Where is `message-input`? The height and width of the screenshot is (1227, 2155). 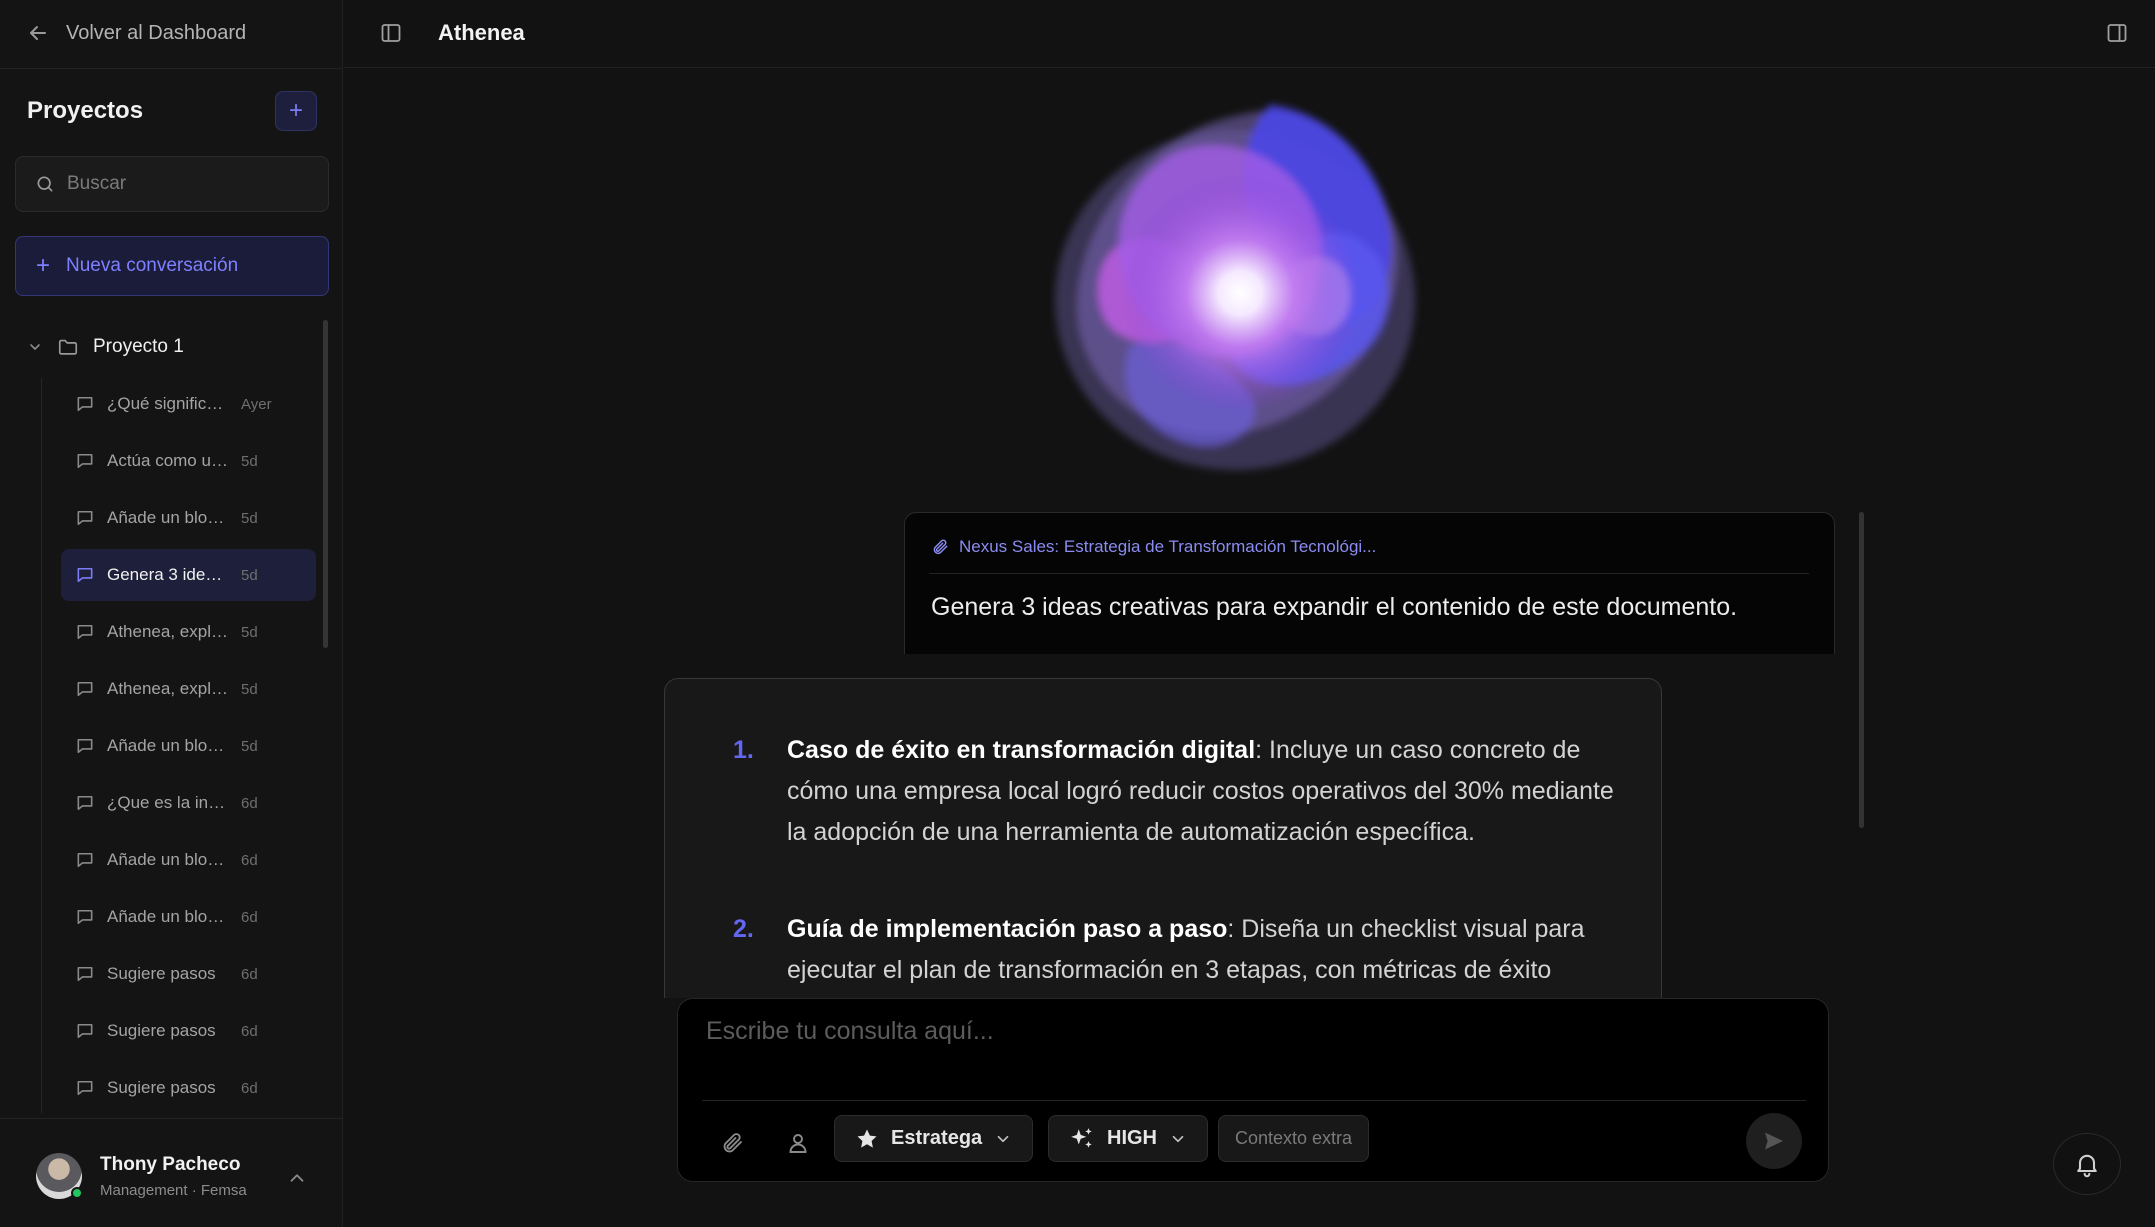
message-input is located at coordinates (1251, 1047).